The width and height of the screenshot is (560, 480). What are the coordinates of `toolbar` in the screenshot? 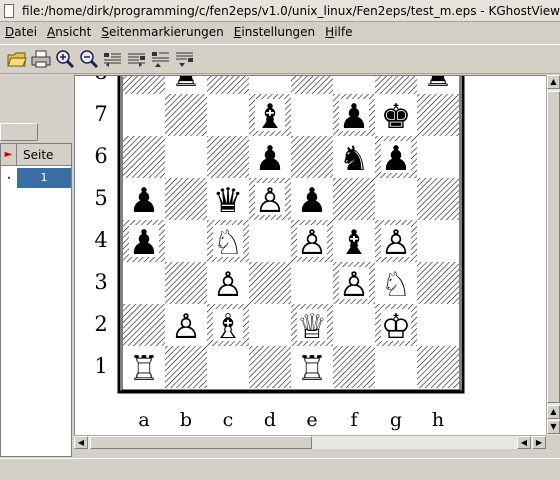 It's located at (280, 59).